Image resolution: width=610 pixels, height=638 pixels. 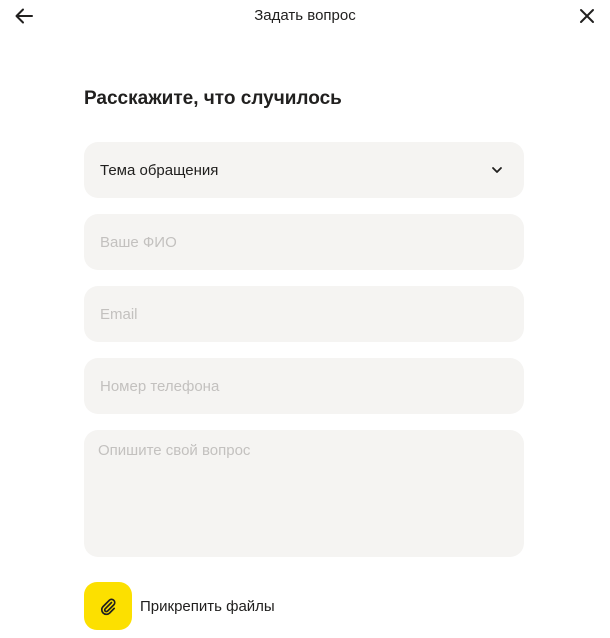 I want to click on page-title: Задать вопрос, so click(x=305, y=15).